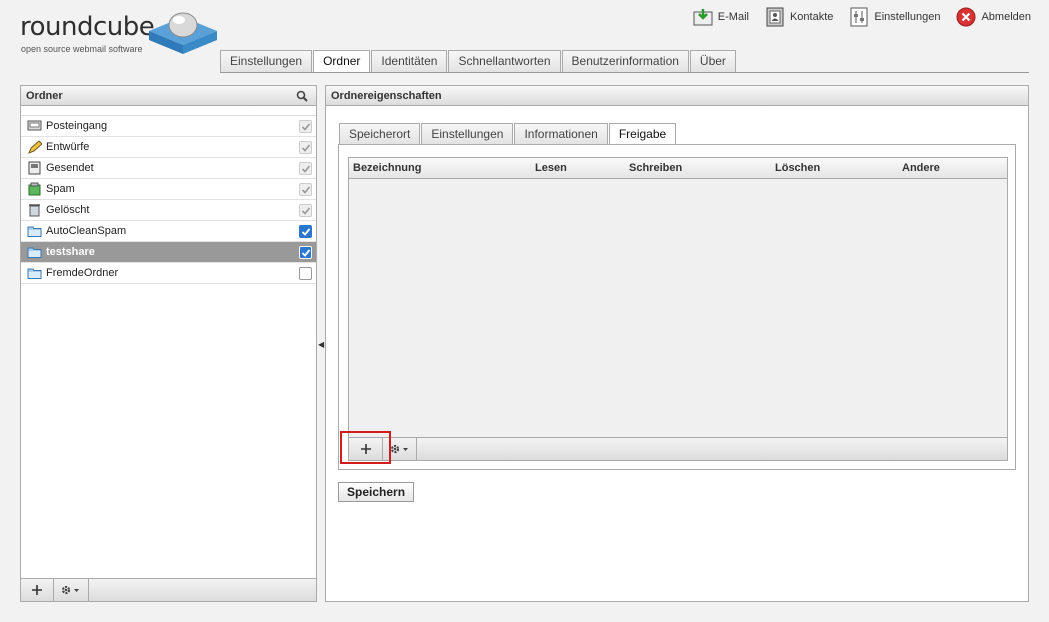  Describe the element at coordinates (677, 96) in the screenshot. I see `properties-header: Ordnereigenschaften` at that location.